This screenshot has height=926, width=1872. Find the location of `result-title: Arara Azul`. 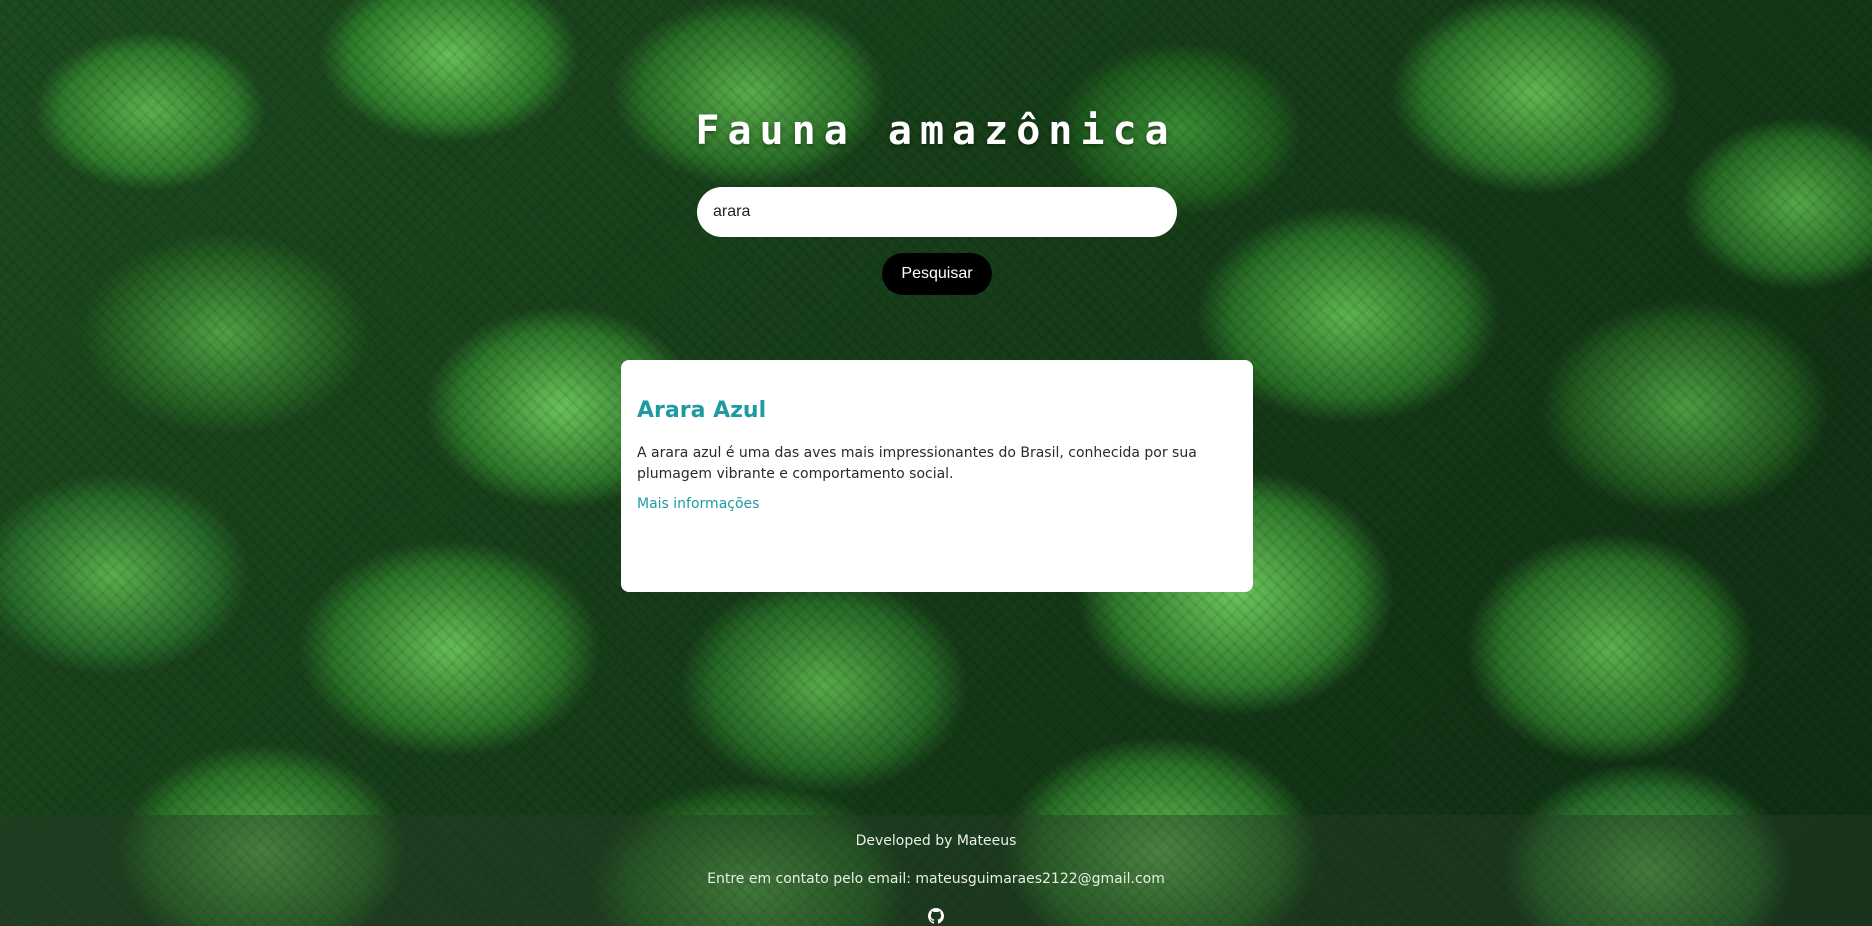

result-title: Arara Azul is located at coordinates (702, 410).